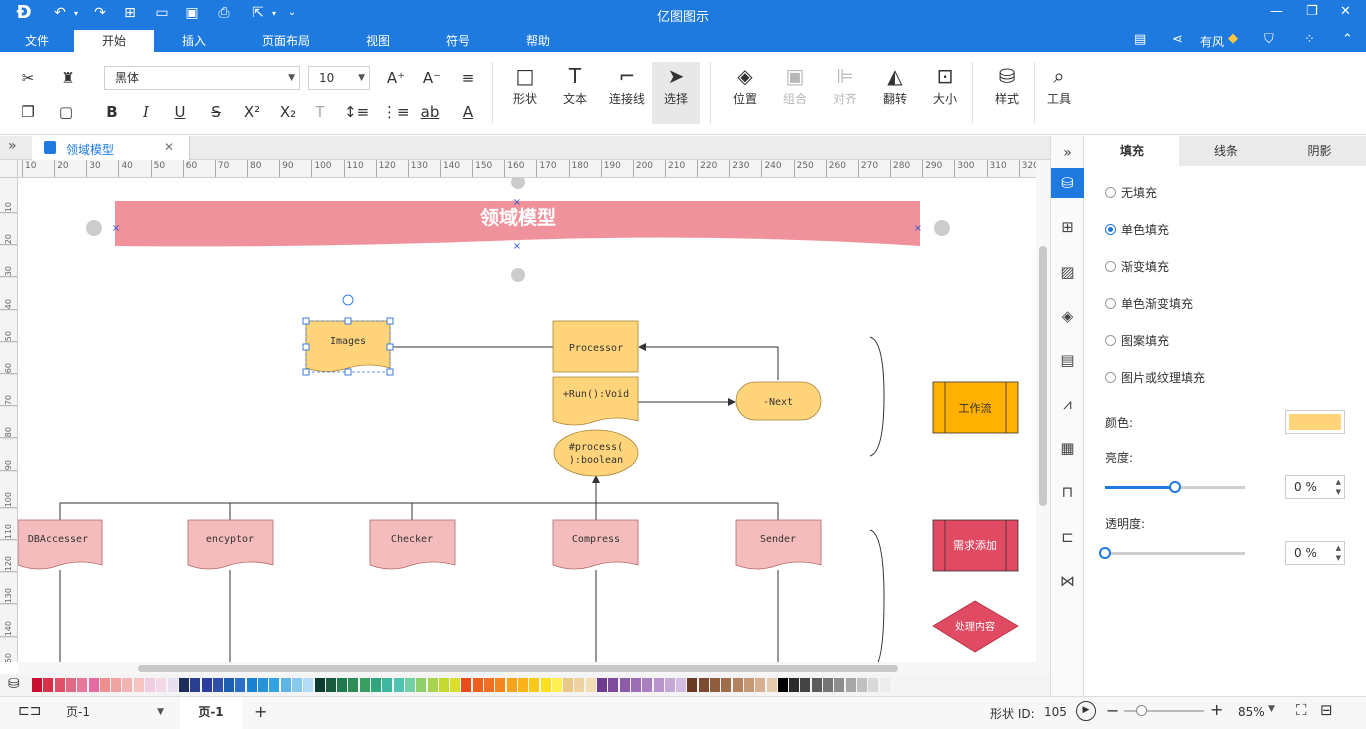 This screenshot has height=729, width=1366. Describe the element at coordinates (1172, 553) in the screenshot. I see `transparency-slider` at that location.